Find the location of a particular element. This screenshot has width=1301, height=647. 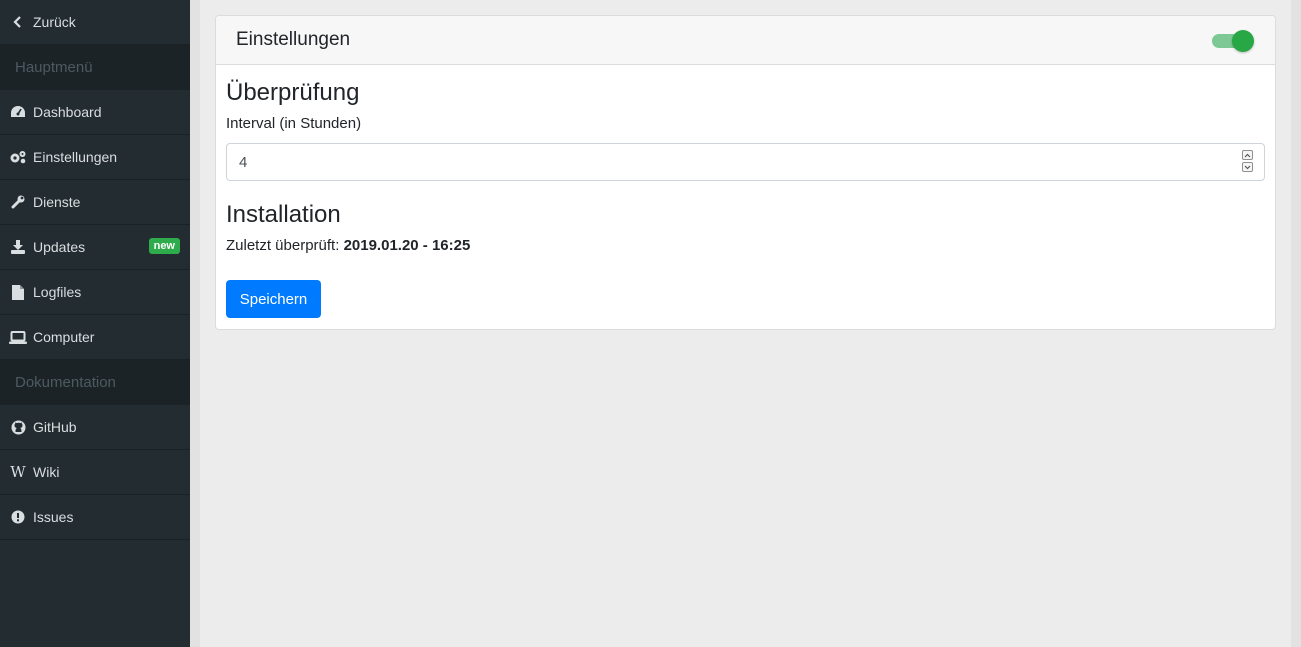

interval-label: Interval (in Stunden) is located at coordinates (294, 123).